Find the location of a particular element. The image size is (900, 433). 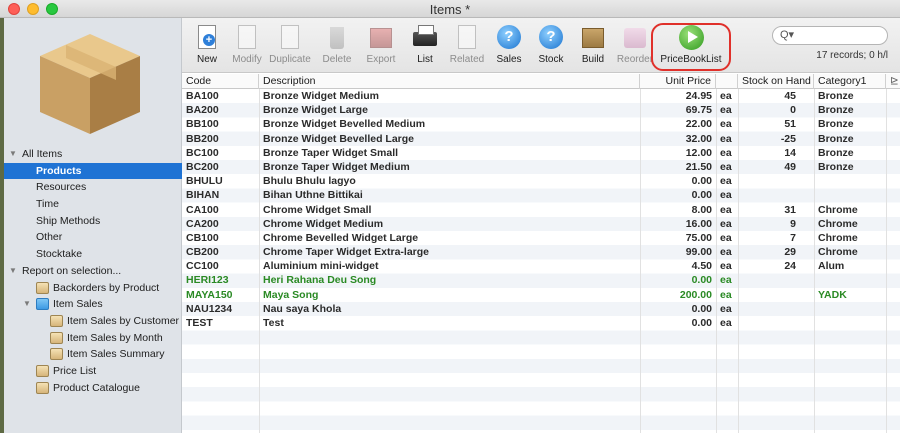

table-row: MAYA150 Maya Song 200.00 ea YADK is located at coordinates (541, 295).